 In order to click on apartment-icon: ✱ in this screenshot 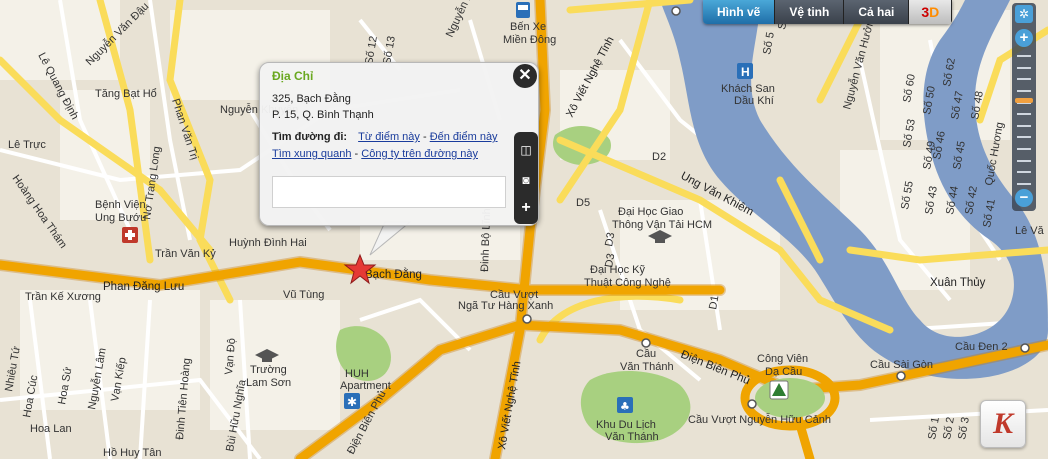, I will do `click(352, 401)`.